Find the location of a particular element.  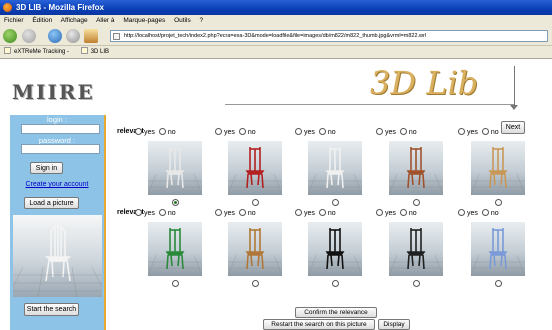

query-image is located at coordinates (57, 256).